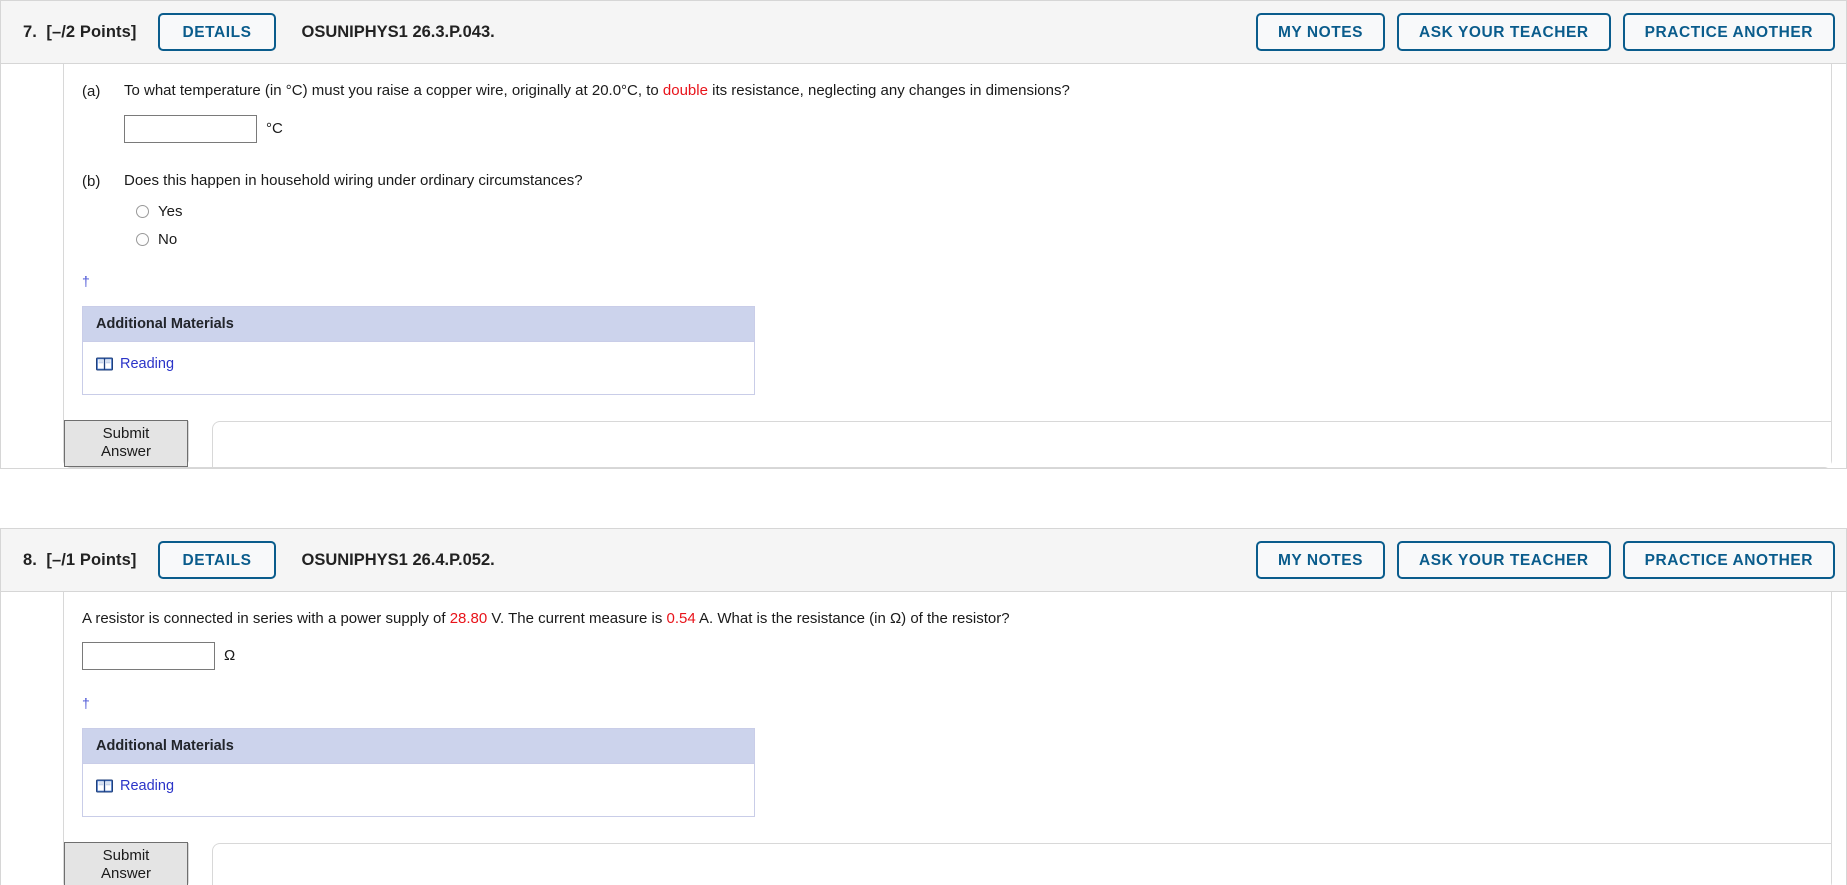 This screenshot has width=1847, height=885. Describe the element at coordinates (190, 128) in the screenshot. I see `answer-input-a` at that location.